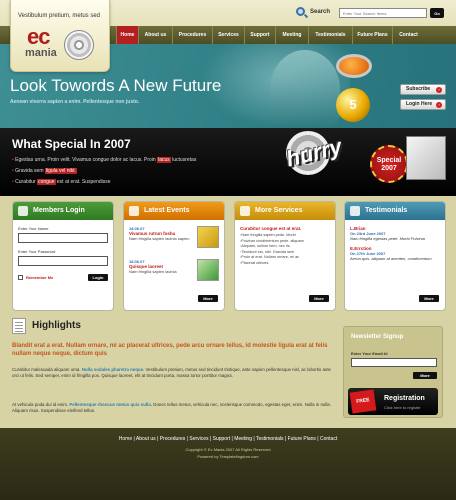 This screenshot has width=456, height=500. What do you see at coordinates (372, 35) in the screenshot?
I see `nav-item-future-plans: Future Plans` at bounding box center [372, 35].